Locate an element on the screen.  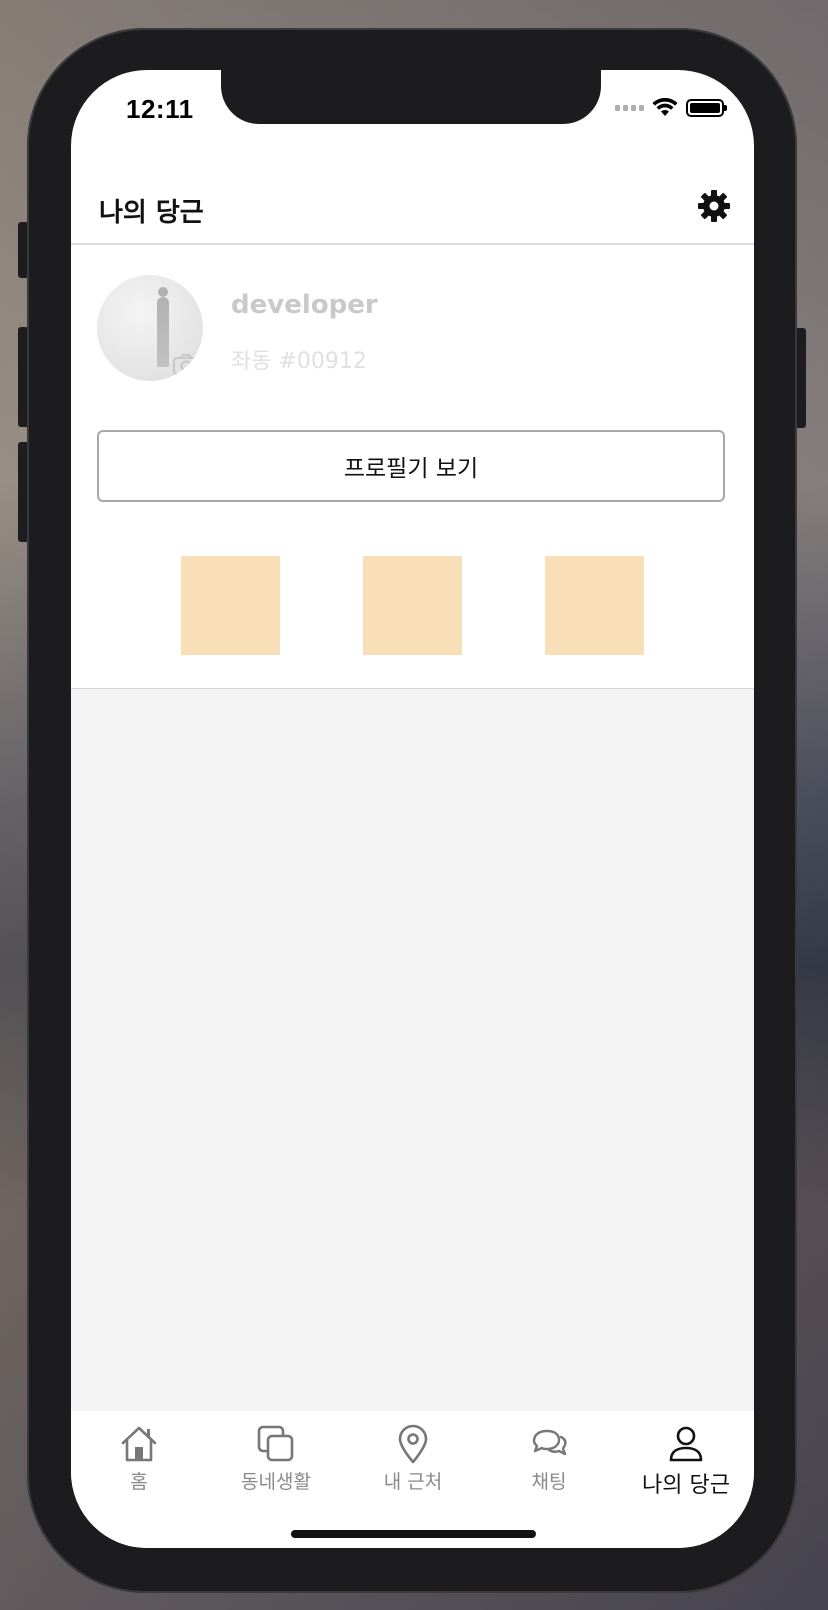
tab-my-carrot-label: 나의 당근 is located at coordinates (686, 1485).